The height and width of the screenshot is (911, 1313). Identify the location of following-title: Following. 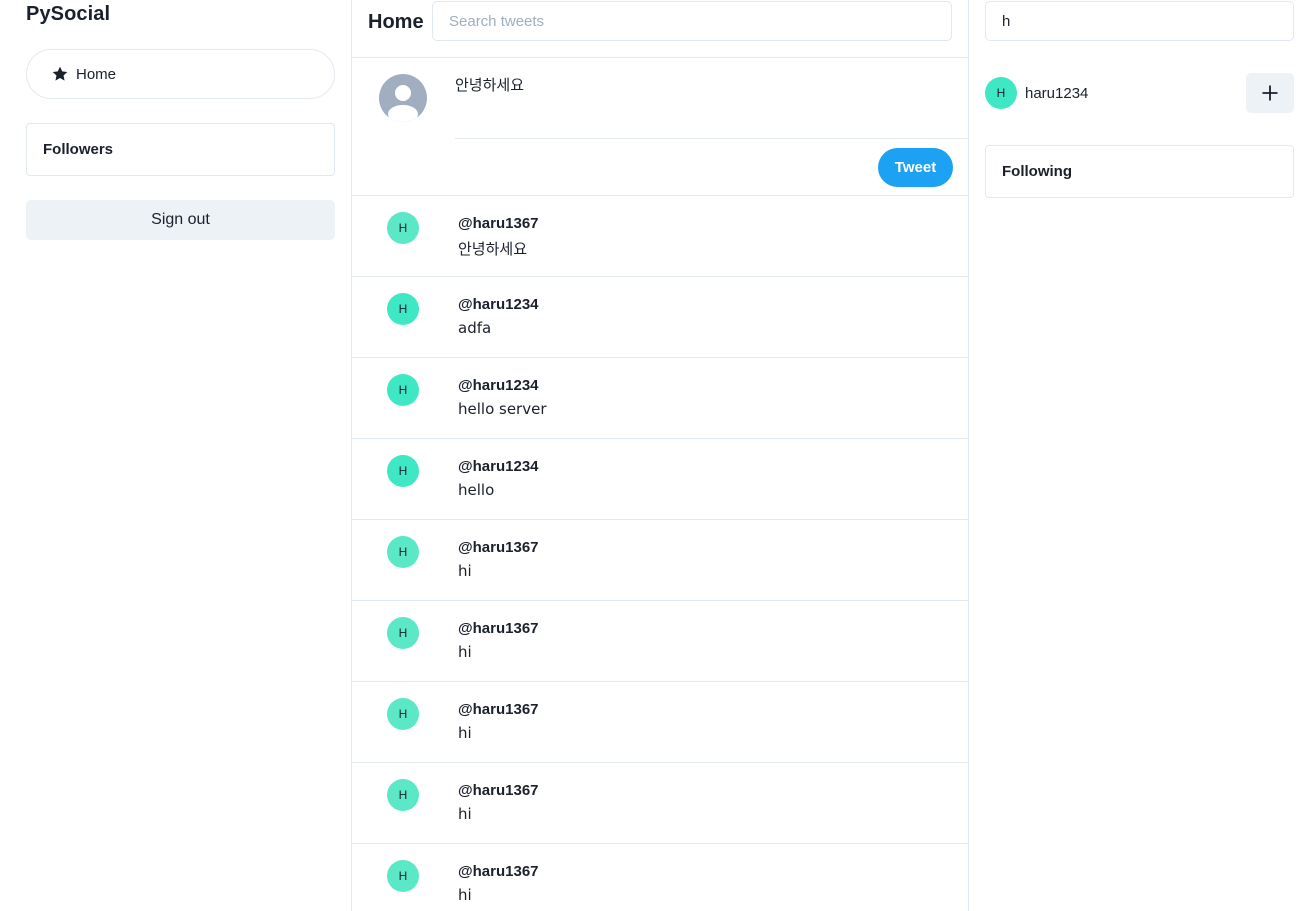
(1037, 171).